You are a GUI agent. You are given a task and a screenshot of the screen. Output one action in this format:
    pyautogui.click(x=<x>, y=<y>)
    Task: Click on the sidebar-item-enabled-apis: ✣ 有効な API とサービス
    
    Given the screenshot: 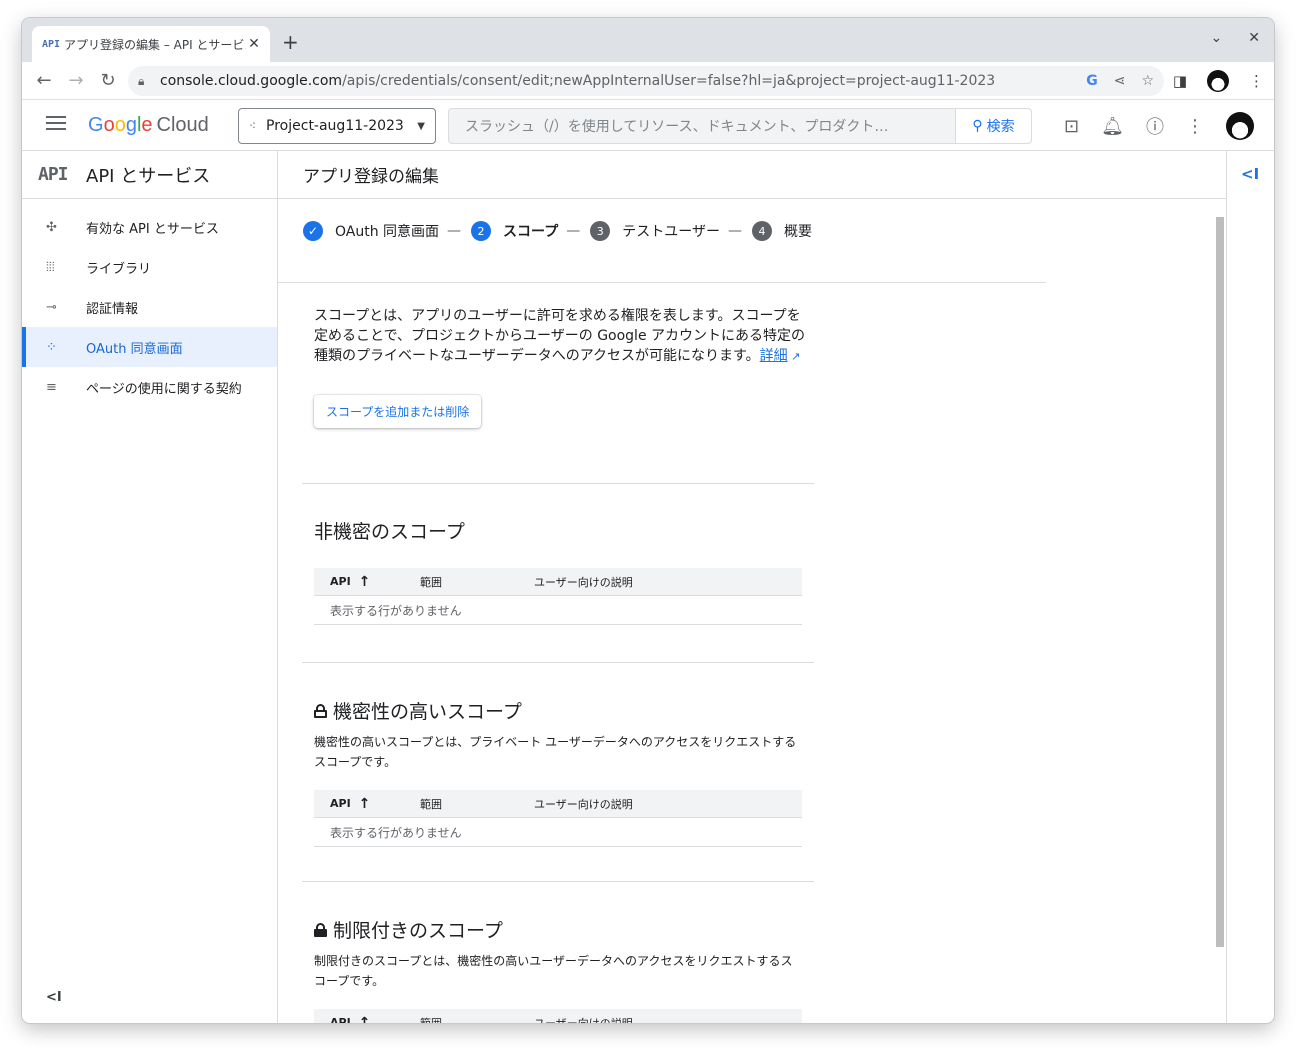 What is the action you would take?
    pyautogui.click(x=149, y=227)
    